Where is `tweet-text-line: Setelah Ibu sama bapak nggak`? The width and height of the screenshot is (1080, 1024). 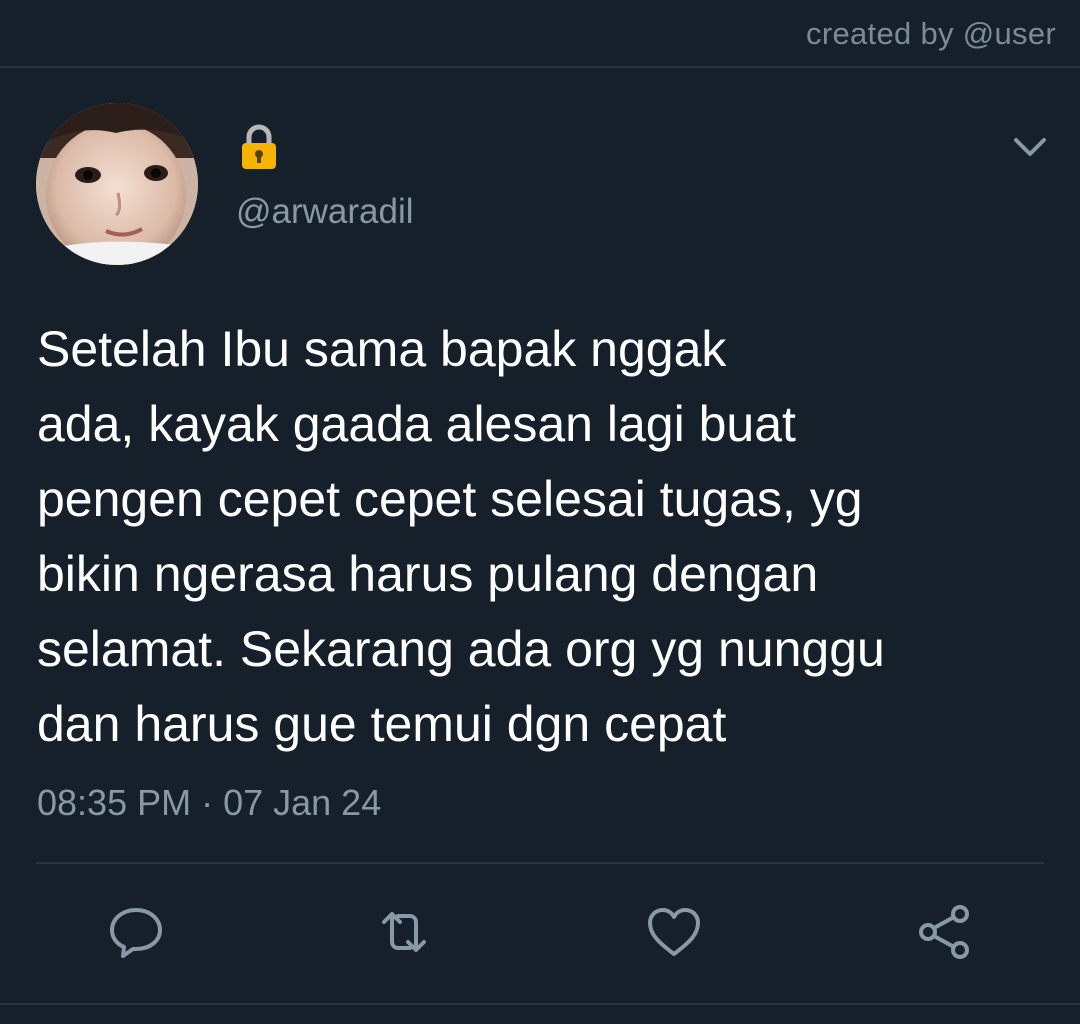 tweet-text-line: Setelah Ibu sama bapak nggak is located at coordinates (382, 349).